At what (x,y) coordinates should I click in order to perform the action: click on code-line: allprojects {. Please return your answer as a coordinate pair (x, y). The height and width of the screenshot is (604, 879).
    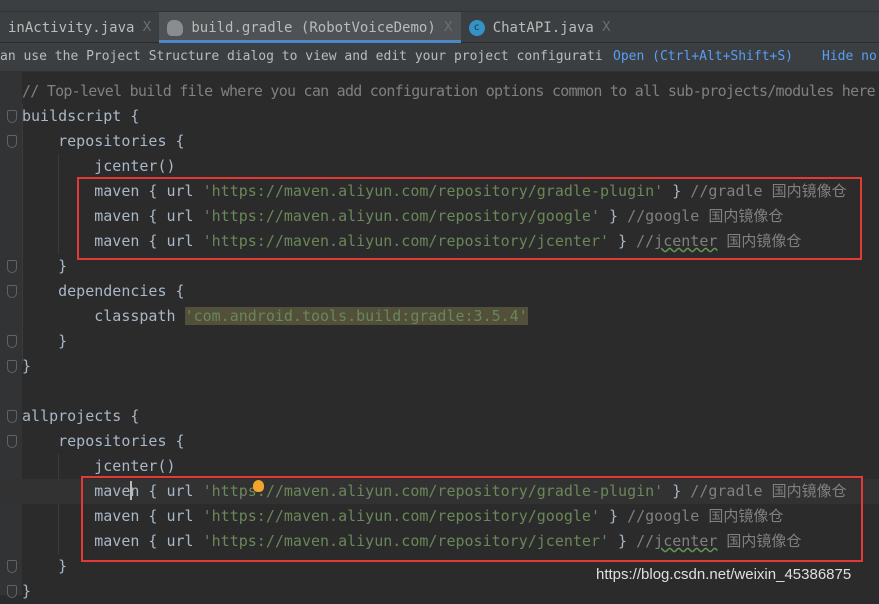
    Looking at the image, I should click on (439, 416).